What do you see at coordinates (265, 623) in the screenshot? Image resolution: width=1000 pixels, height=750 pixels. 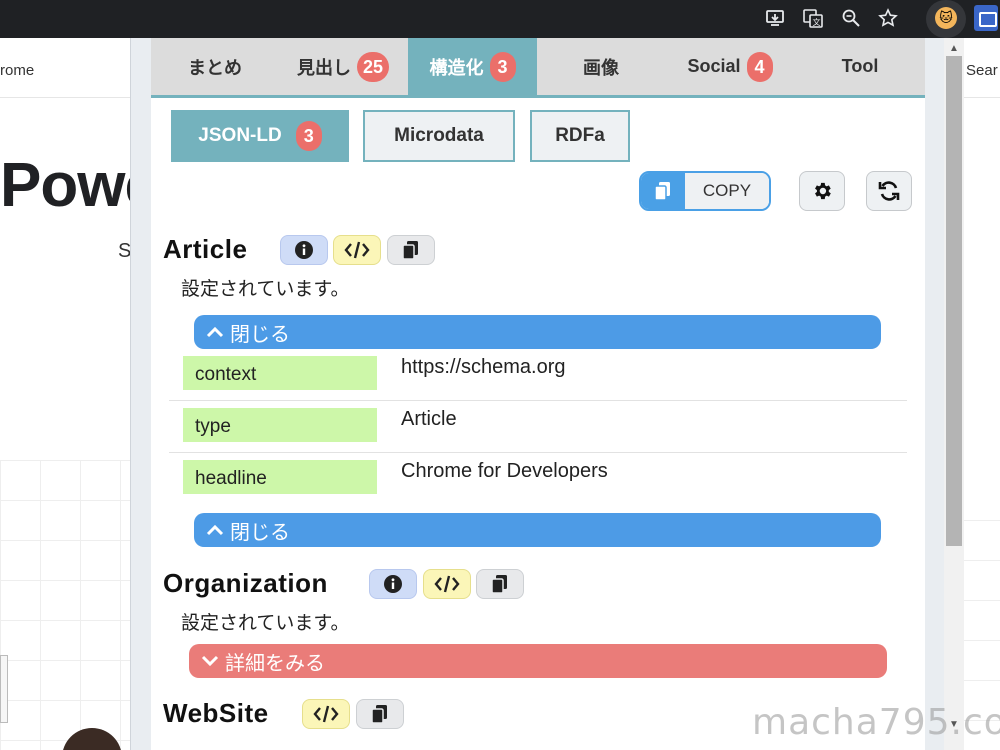 I see `organization-status: 設定されています。` at bounding box center [265, 623].